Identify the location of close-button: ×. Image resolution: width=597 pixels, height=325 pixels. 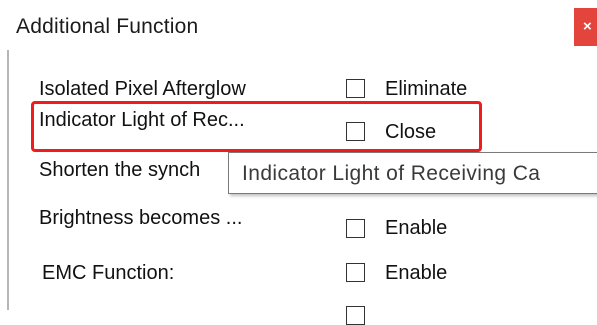
(585, 27).